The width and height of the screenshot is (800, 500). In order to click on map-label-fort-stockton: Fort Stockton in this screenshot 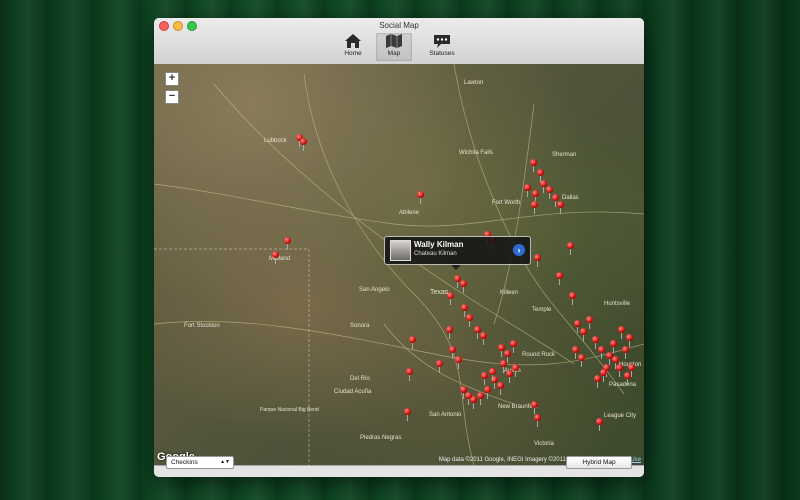, I will do `click(202, 326)`.